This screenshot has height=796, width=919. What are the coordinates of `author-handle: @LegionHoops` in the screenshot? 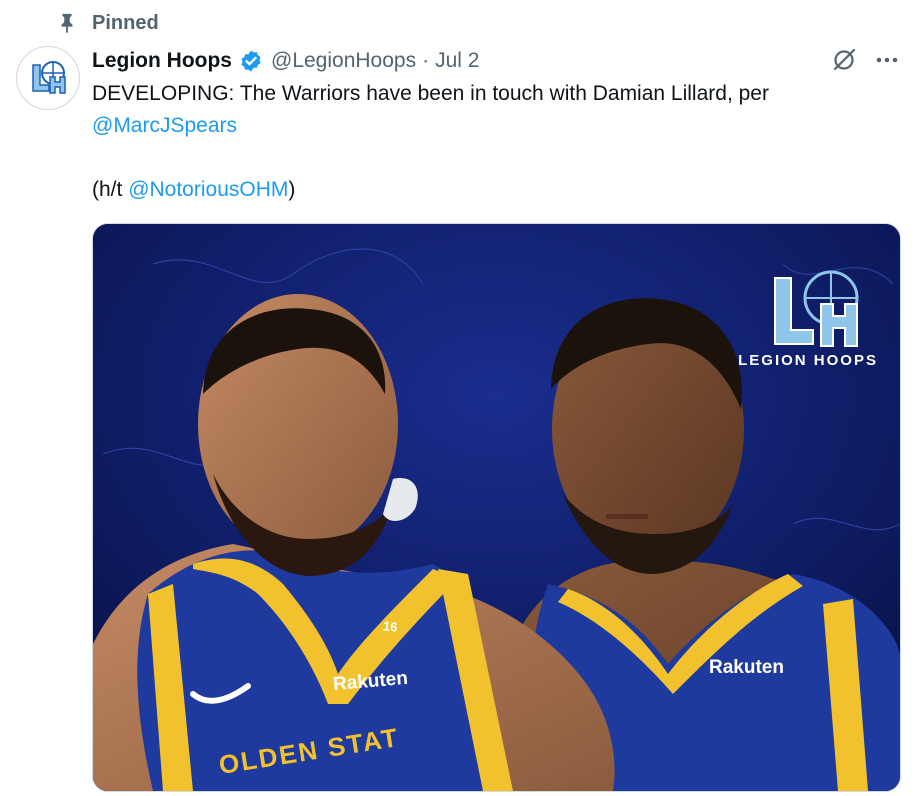 It's located at (343, 61).